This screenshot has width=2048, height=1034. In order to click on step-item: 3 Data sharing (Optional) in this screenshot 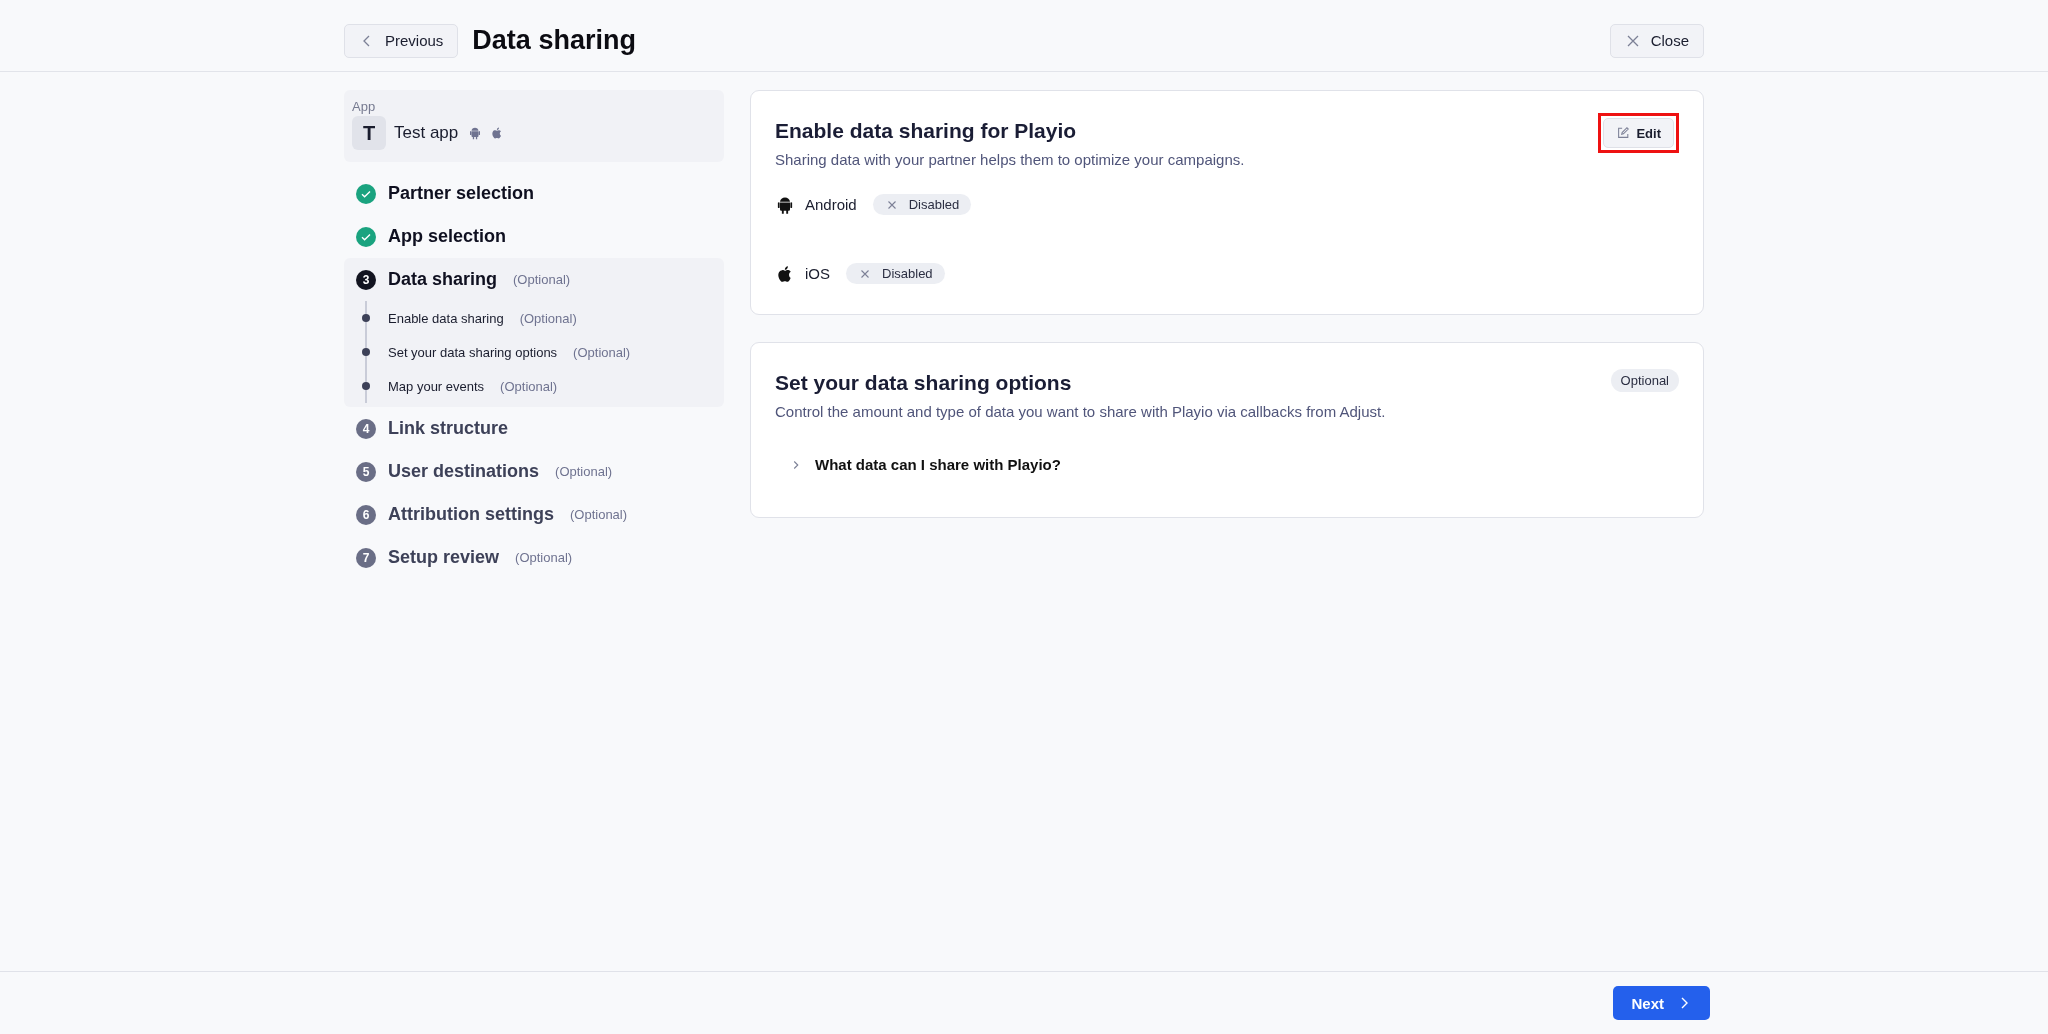, I will do `click(534, 279)`.